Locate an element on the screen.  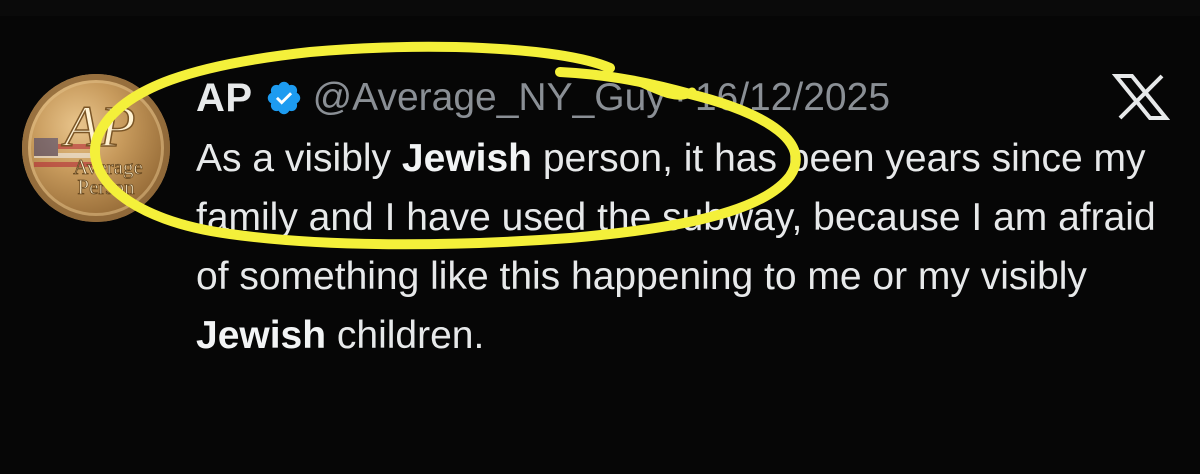
author-handle: @Average_NY_Guy is located at coordinates (489, 98).